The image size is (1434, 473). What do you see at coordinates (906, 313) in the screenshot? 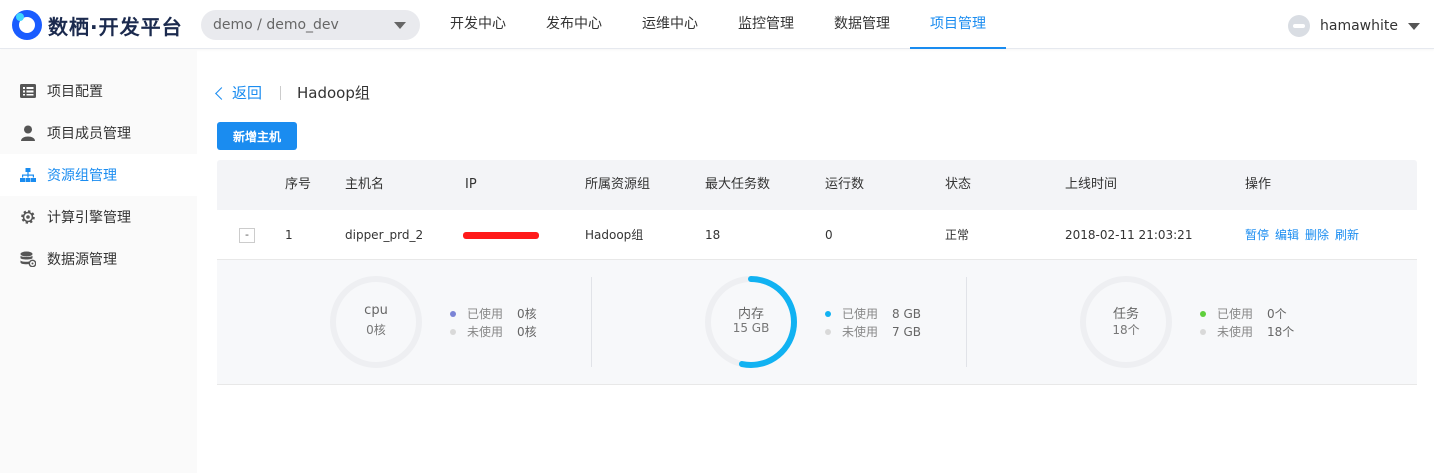
I see `legend-value: 8 GB` at bounding box center [906, 313].